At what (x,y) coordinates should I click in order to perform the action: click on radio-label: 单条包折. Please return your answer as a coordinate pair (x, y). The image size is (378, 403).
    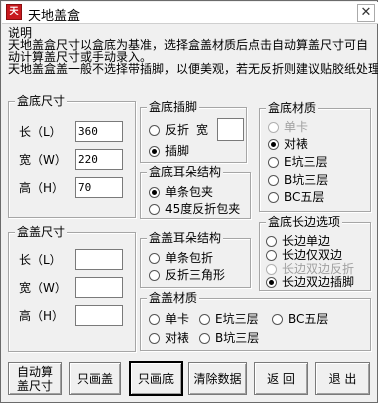
    Looking at the image, I should click on (189, 258).